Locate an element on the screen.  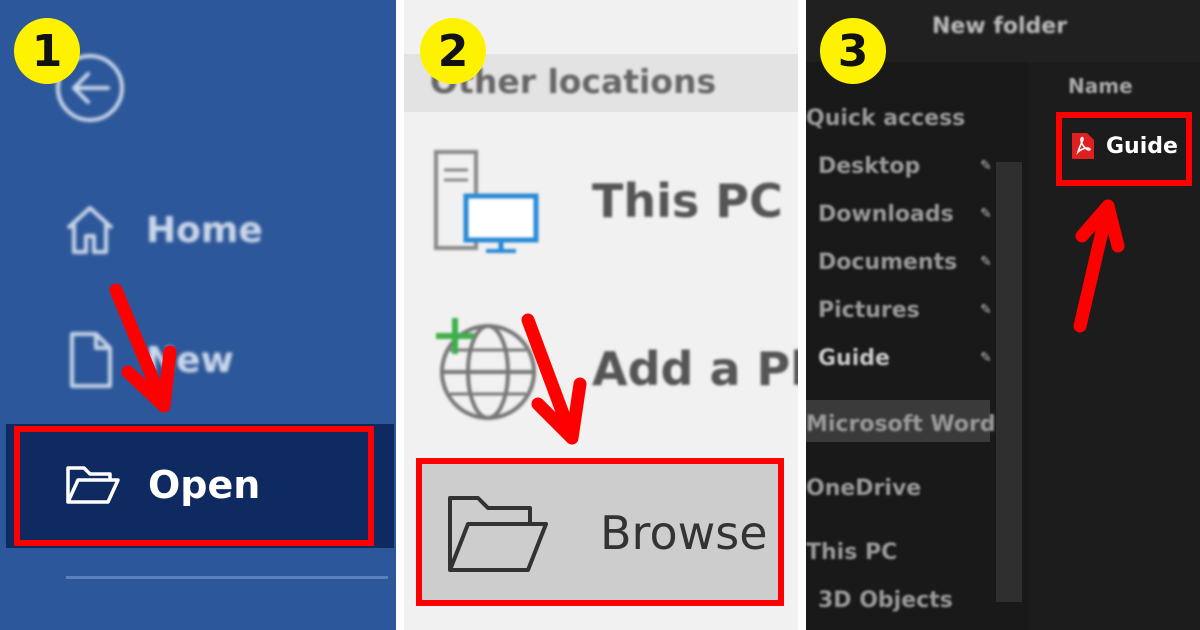
nav-quick-access: Quick access is located at coordinates (885, 118).